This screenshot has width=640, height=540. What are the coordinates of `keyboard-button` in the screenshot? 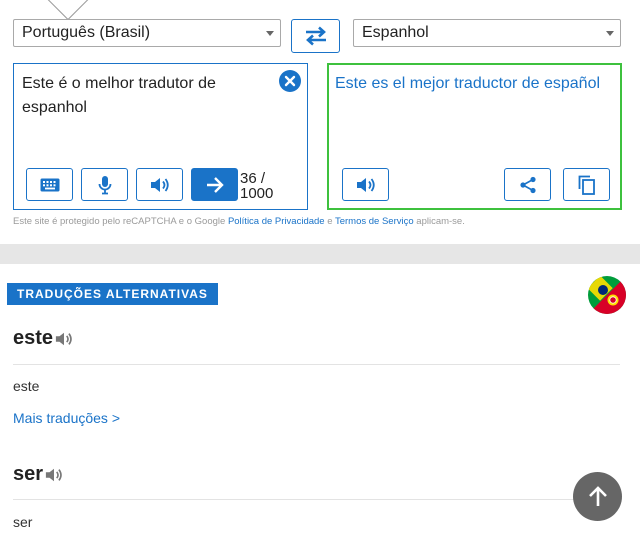 It's located at (49, 184).